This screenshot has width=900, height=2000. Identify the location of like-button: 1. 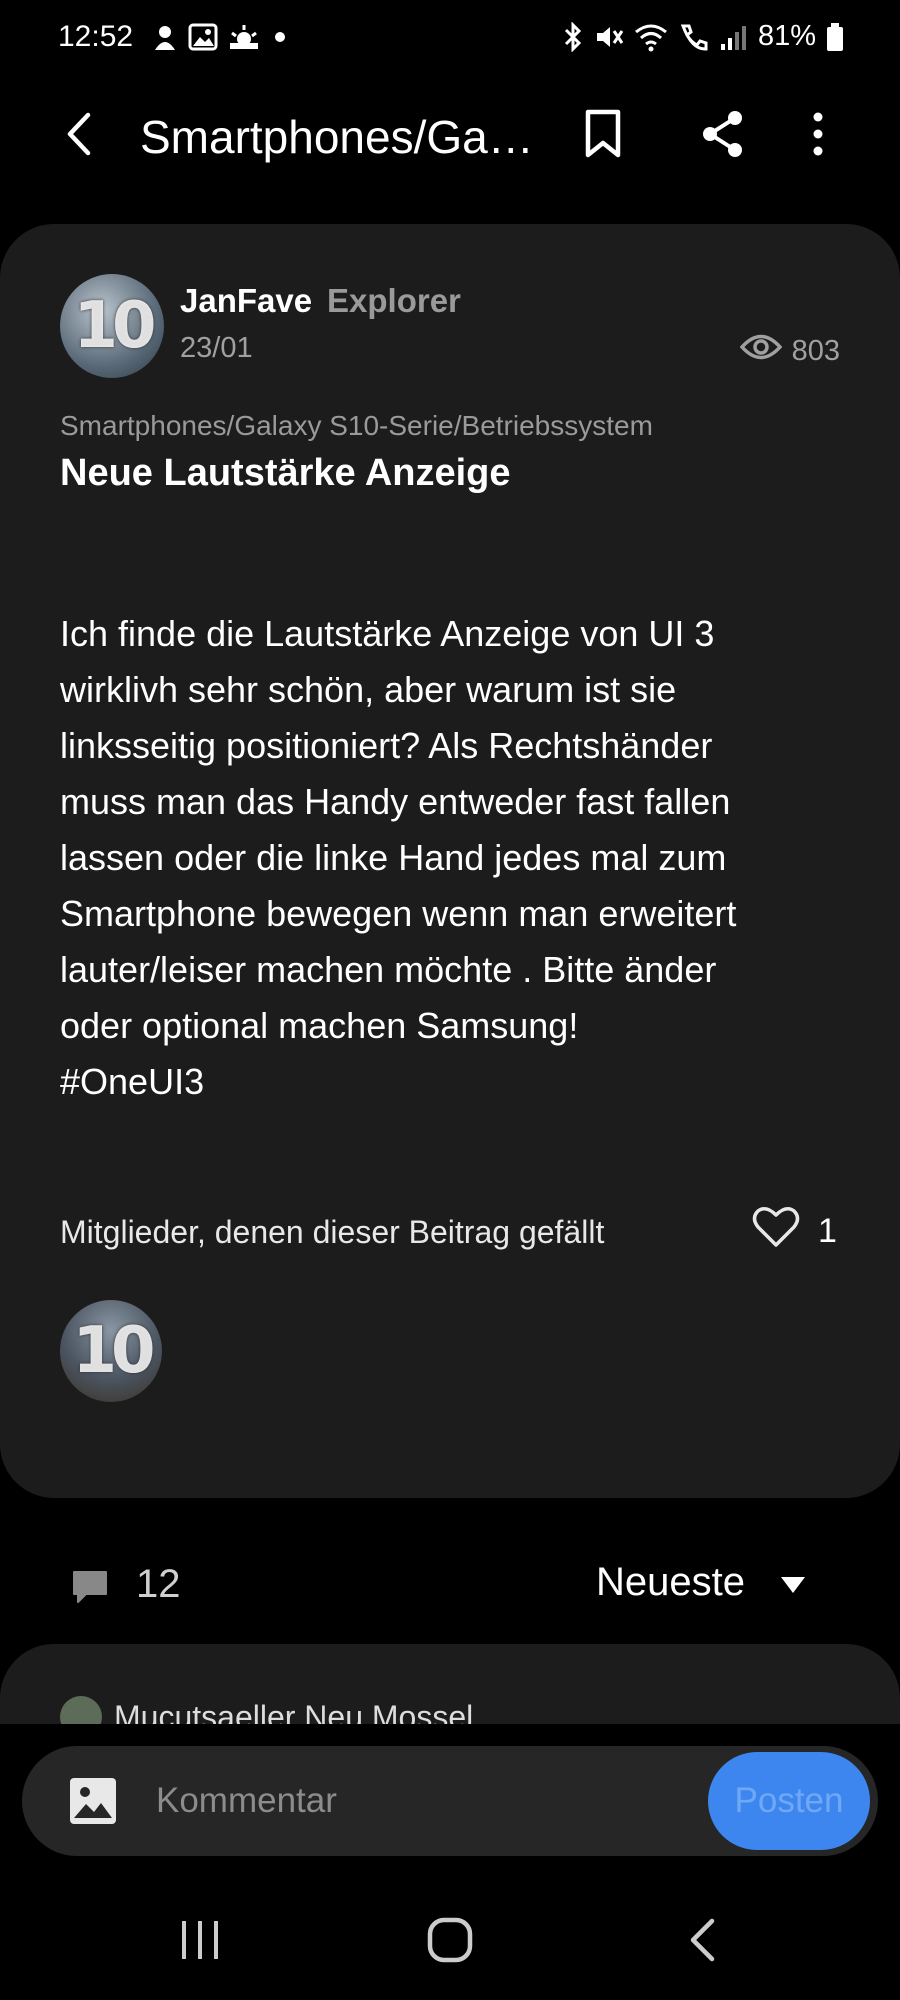
(794, 1231).